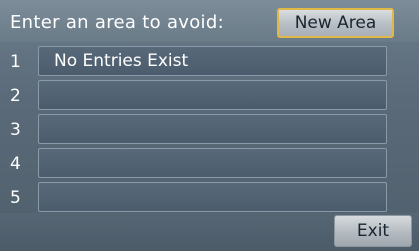 This screenshot has width=419, height=251. I want to click on row-number-2: 2, so click(15, 96).